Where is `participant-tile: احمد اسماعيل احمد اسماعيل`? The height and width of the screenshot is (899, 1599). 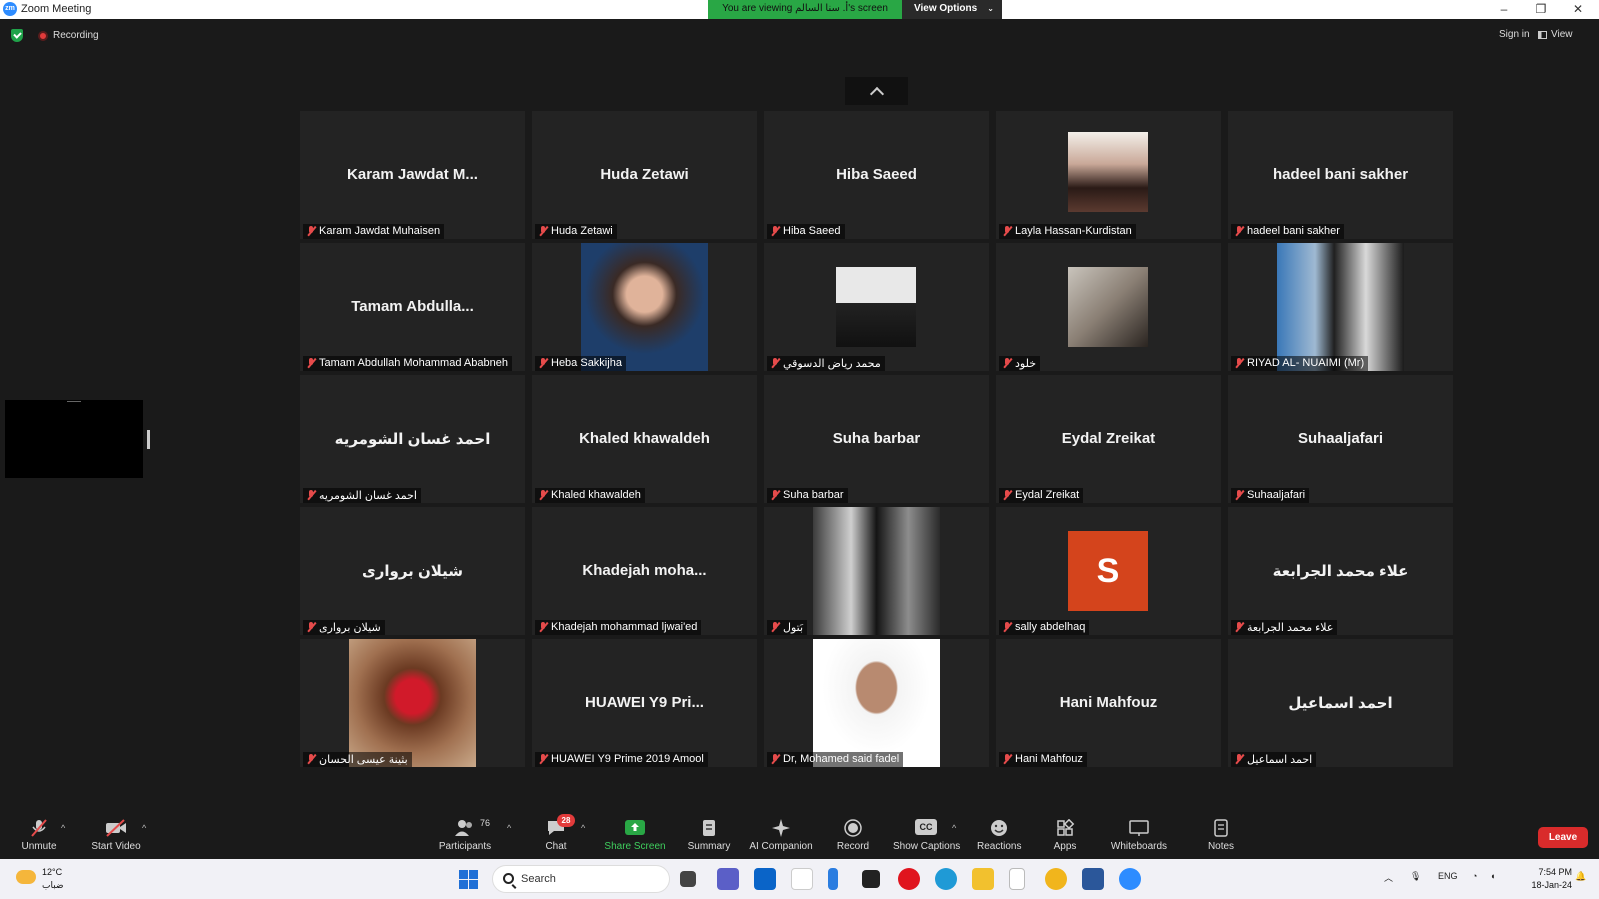
participant-tile: احمد اسماعيل احمد اسماعيل is located at coordinates (1340, 703).